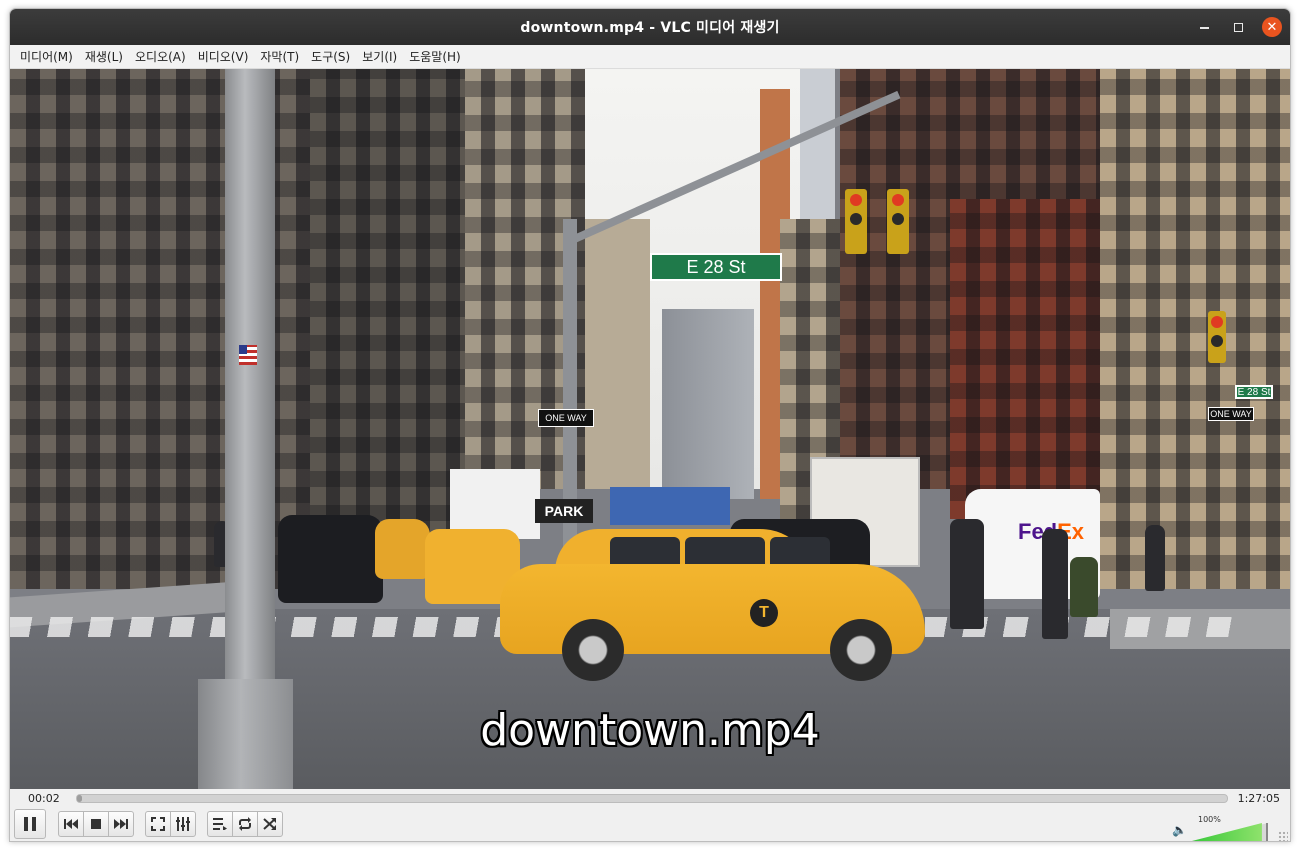 The height and width of the screenshot is (850, 1300). What do you see at coordinates (1025, 359) in the screenshot?
I see `building-right-red` at bounding box center [1025, 359].